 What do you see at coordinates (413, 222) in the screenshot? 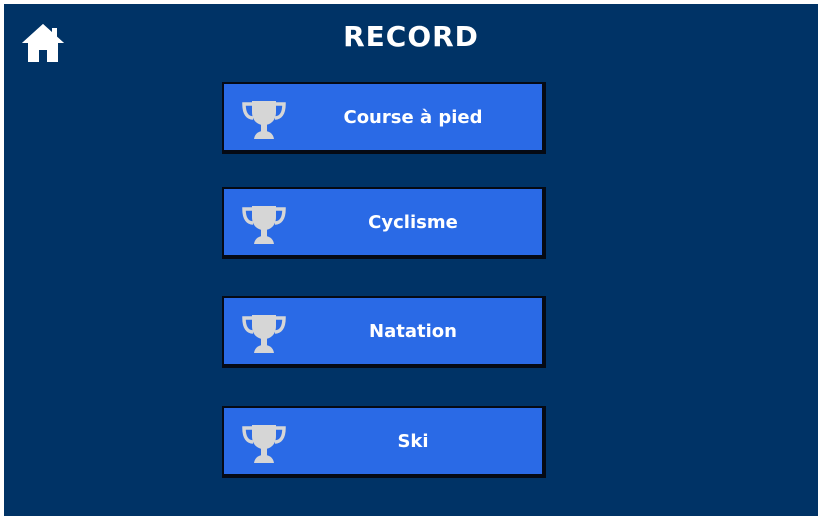
I see `record-label: Cyclisme` at bounding box center [413, 222].